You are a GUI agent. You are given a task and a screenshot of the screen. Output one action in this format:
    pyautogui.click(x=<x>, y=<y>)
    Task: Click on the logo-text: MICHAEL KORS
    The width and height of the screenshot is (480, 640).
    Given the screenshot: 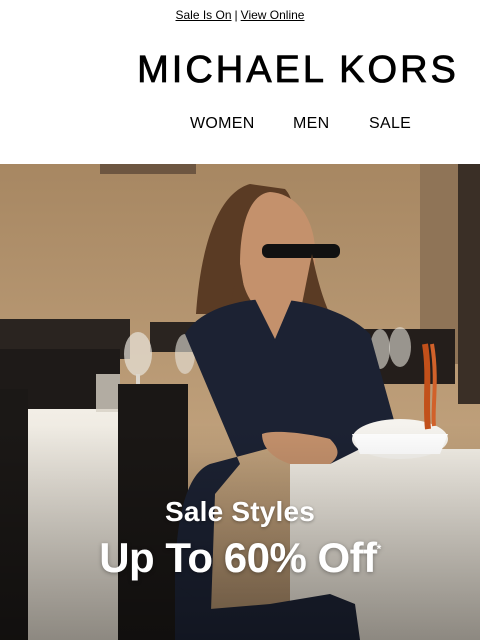 What is the action you would take?
    pyautogui.click(x=298, y=70)
    